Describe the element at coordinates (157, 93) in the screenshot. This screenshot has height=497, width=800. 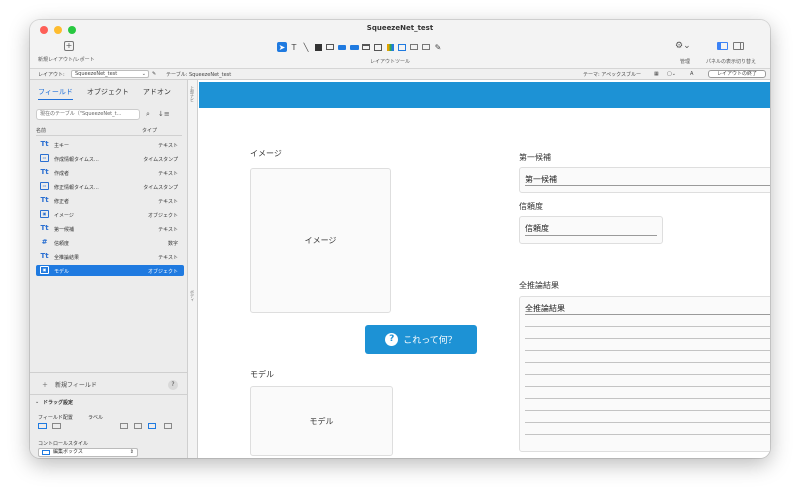
I see `tab-addons: アドオン` at that location.